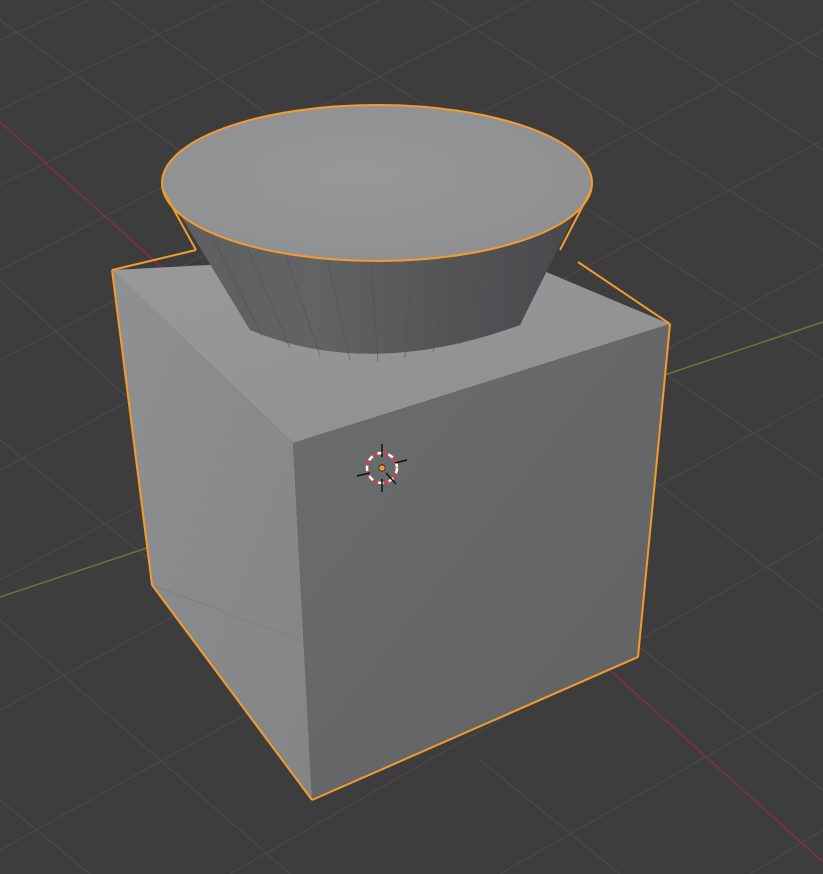 This screenshot has height=874, width=823. Describe the element at coordinates (382, 468) in the screenshot. I see `object-origin-icon` at that location.